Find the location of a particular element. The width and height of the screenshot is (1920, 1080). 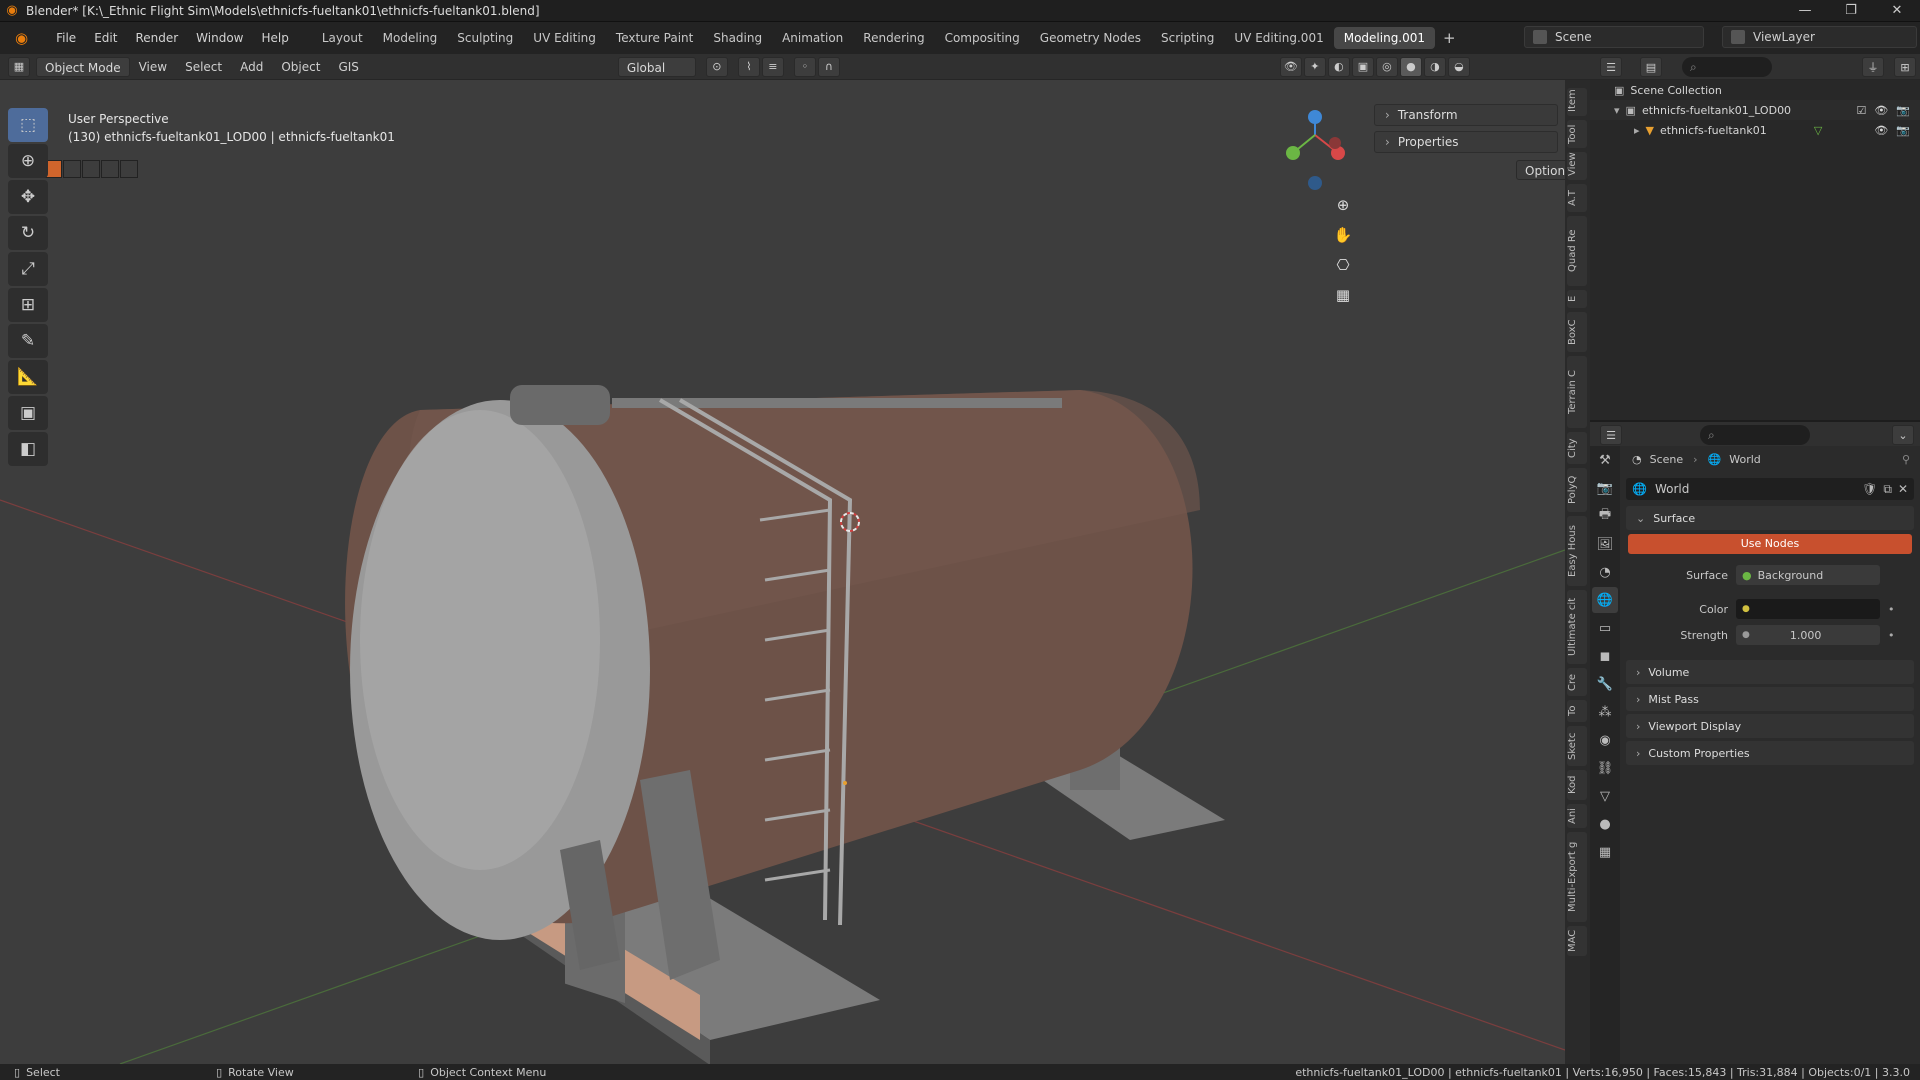

volume-section: Volume is located at coordinates (1770, 672).